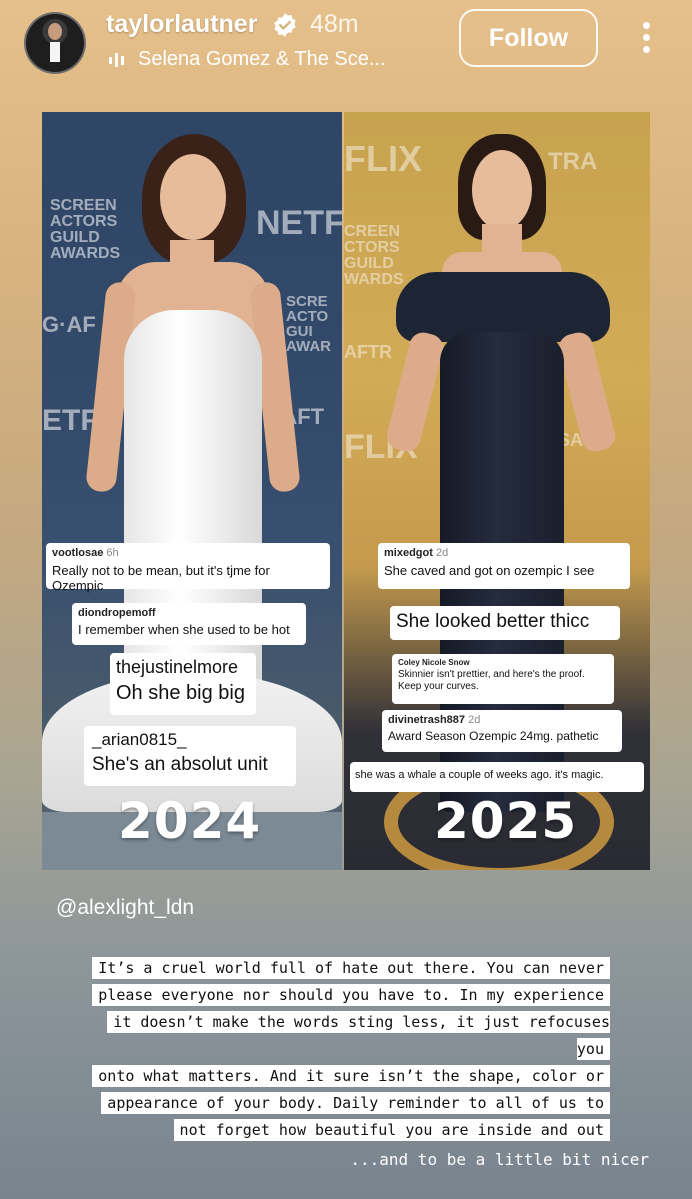  What do you see at coordinates (646, 40) in the screenshot?
I see `more-vertical-icon` at bounding box center [646, 40].